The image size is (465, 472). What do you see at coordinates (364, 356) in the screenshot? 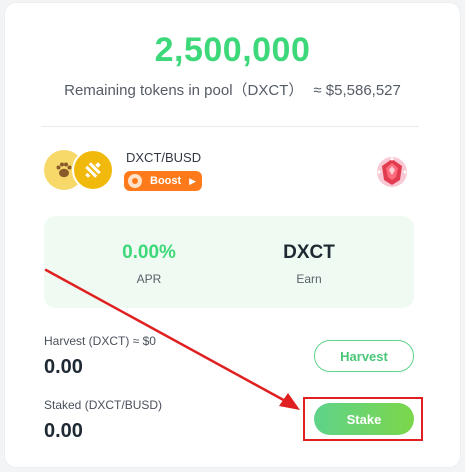
I see `harvest-button: Harvest` at bounding box center [364, 356].